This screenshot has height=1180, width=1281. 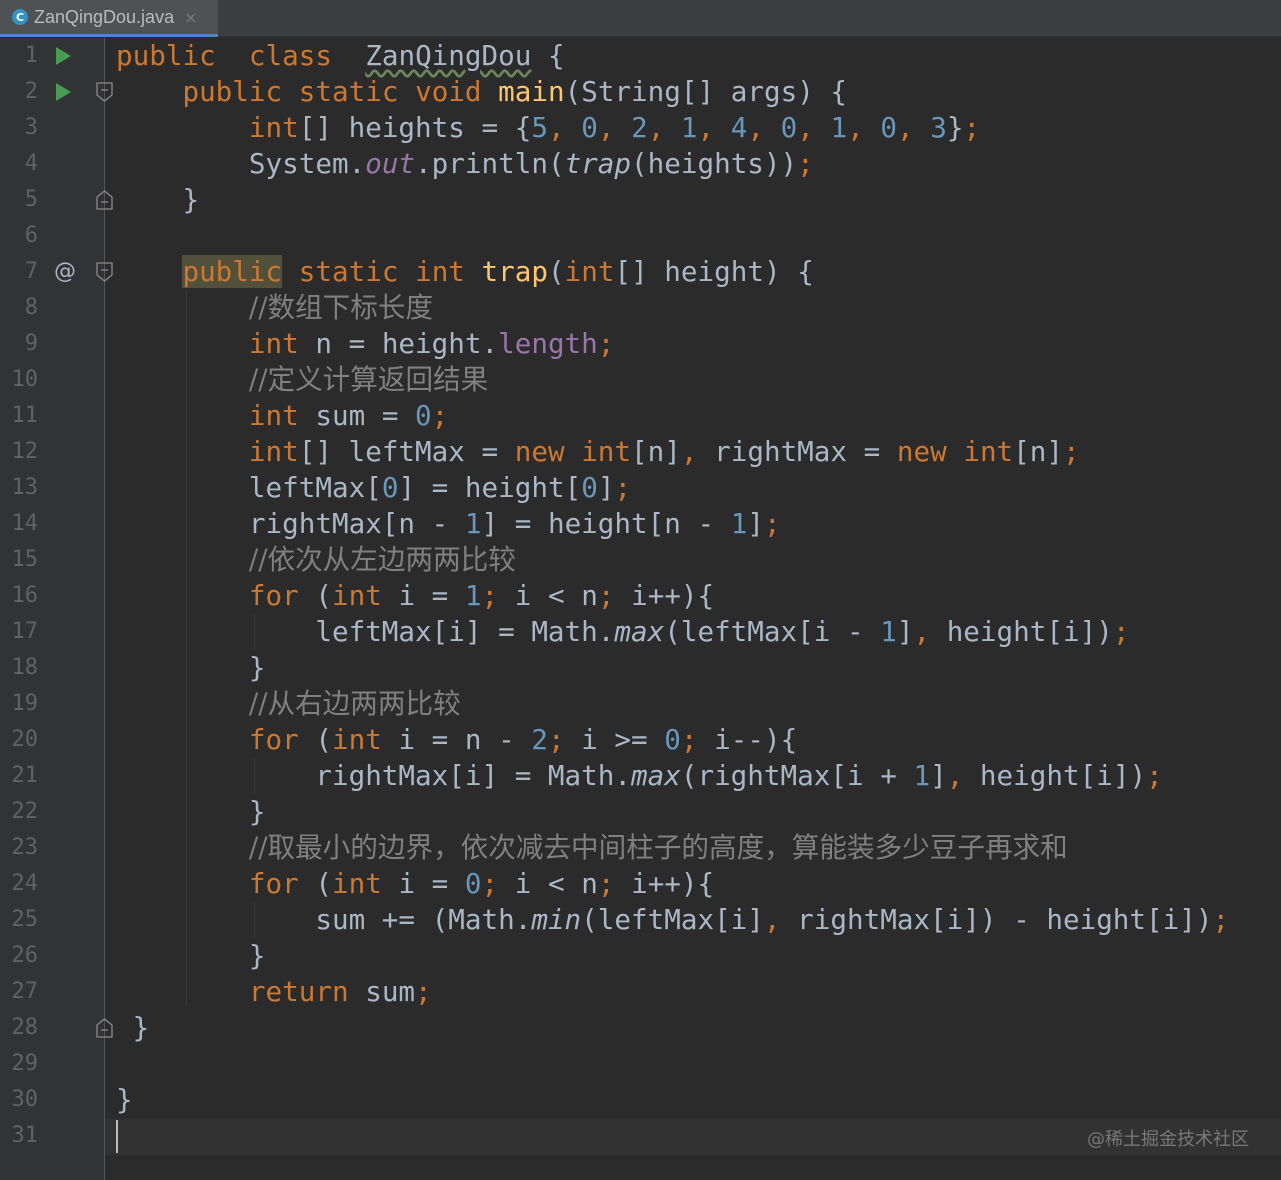 What do you see at coordinates (689, 127) in the screenshot?
I see `code-token: 1` at bounding box center [689, 127].